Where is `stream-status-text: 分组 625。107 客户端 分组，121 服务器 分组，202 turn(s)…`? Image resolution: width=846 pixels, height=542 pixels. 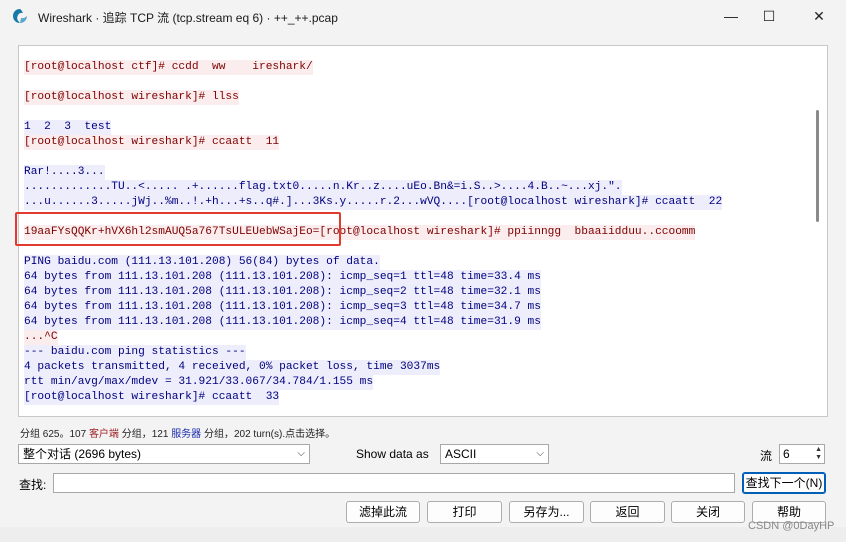 stream-status-text: 分组 625。107 客户端 分组，121 服务器 分组，202 turn(s)… is located at coordinates (177, 432).